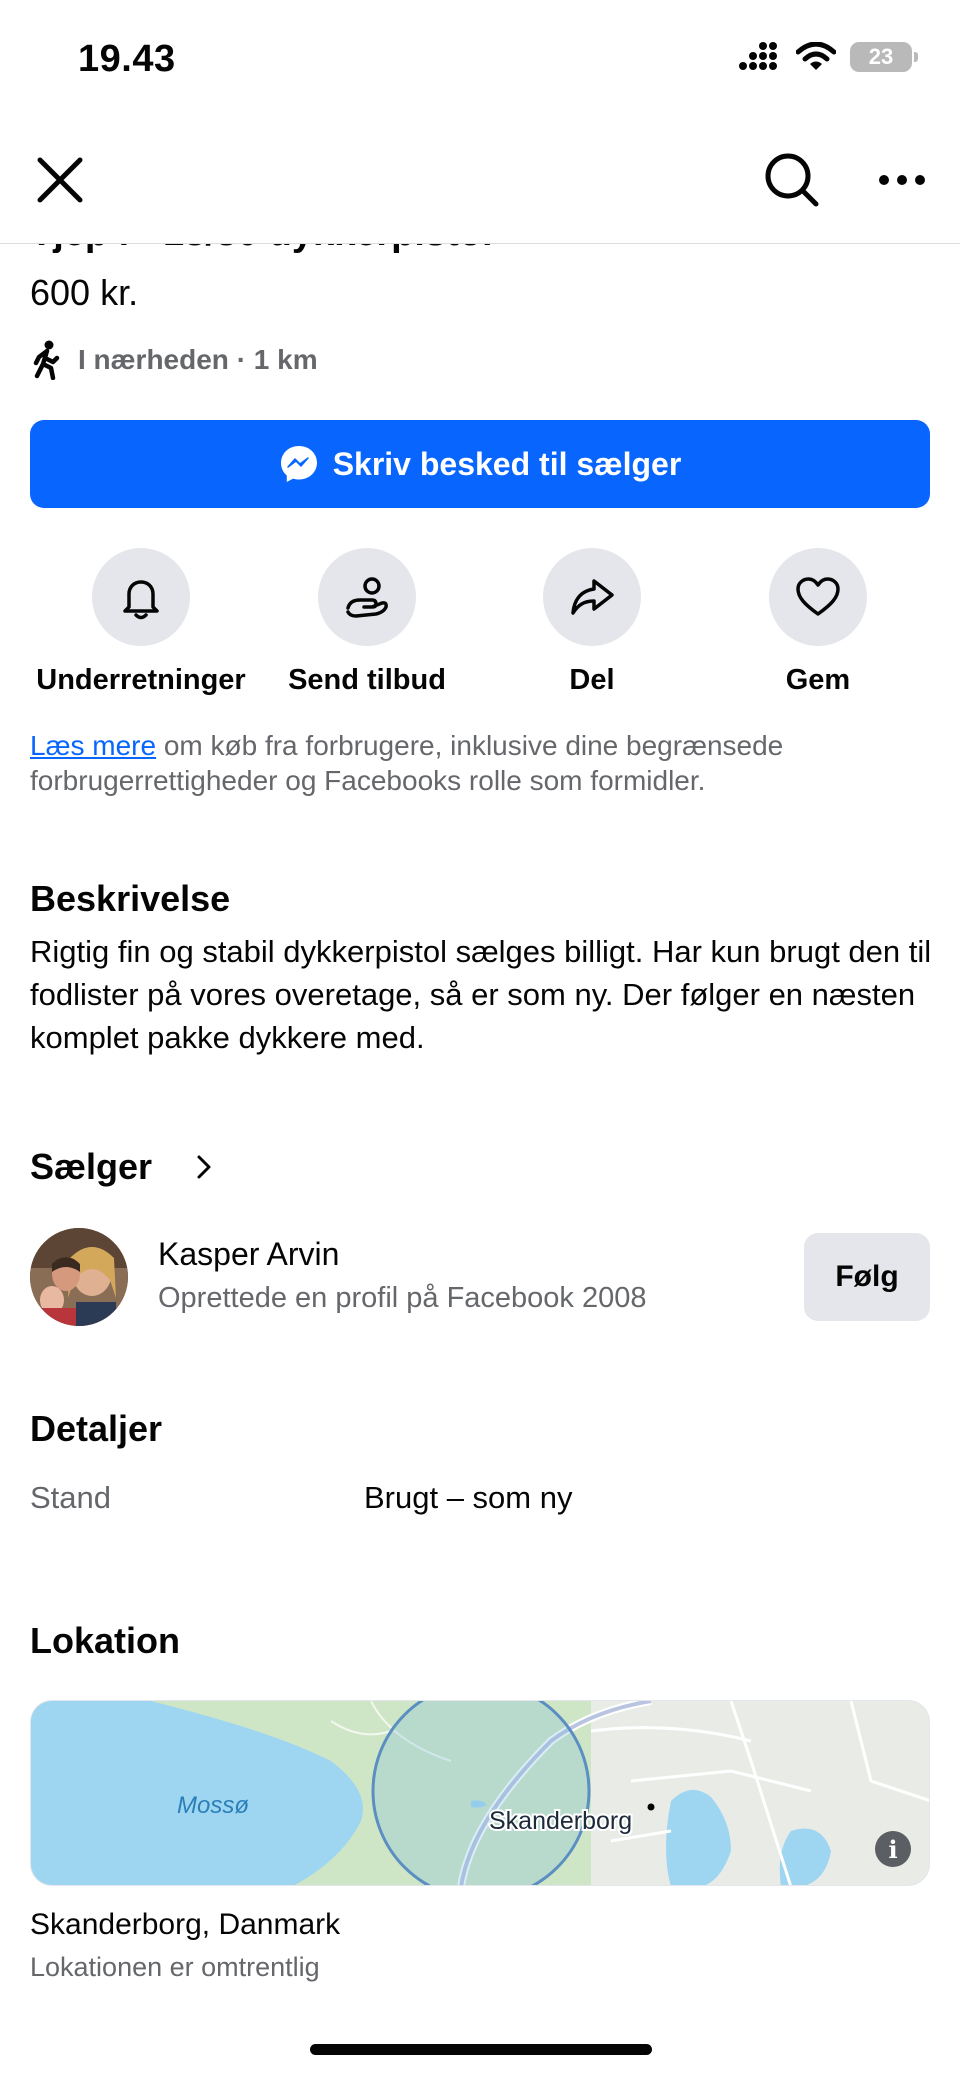 This screenshot has height=2078, width=960. Describe the element at coordinates (175, 1967) in the screenshot. I see `location-subtitle: Lokationen er omtrentlig` at that location.